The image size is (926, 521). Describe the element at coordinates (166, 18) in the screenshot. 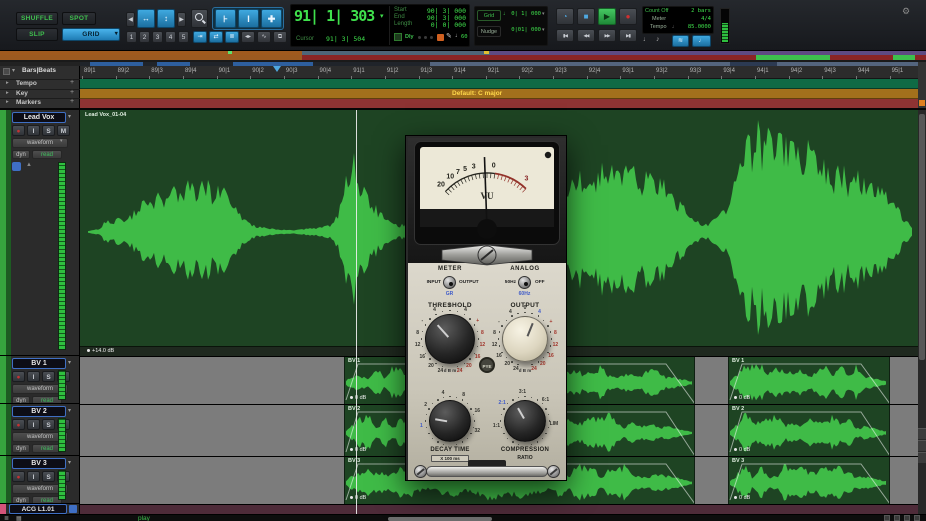

I see `vertical-zoom-button: ↕` at that location.